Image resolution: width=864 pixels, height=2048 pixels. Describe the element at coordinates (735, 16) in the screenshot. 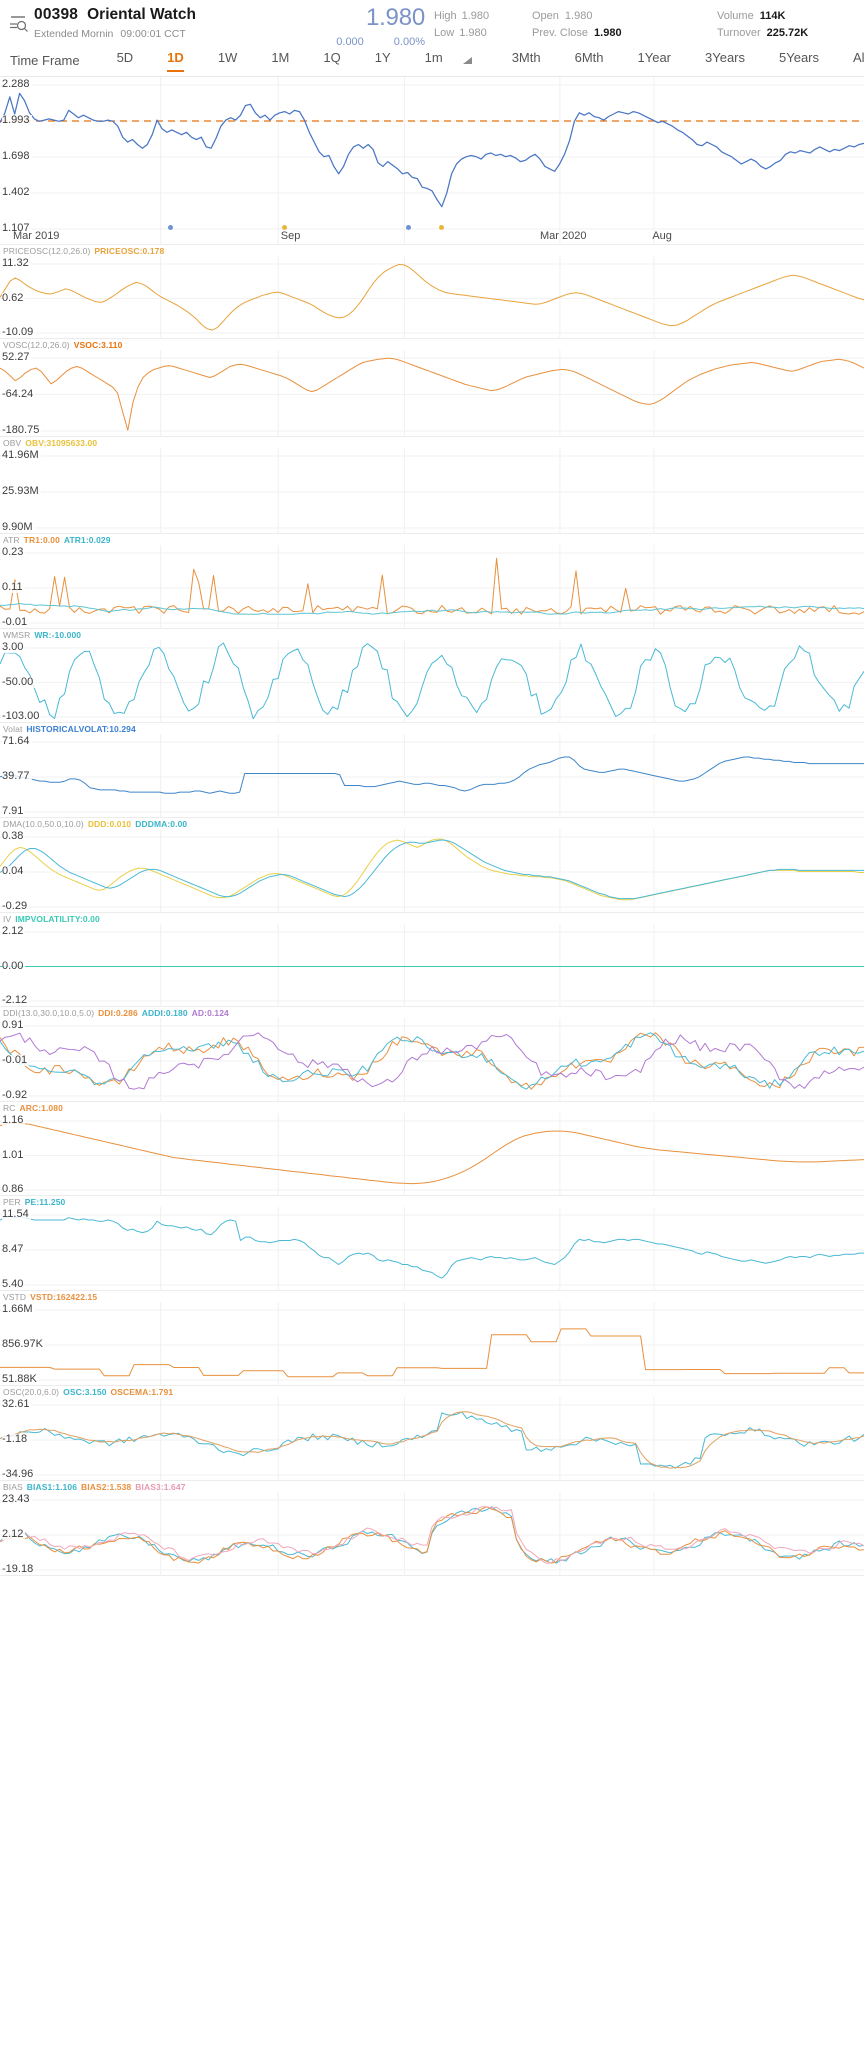

I see `volume-label: Volume` at that location.